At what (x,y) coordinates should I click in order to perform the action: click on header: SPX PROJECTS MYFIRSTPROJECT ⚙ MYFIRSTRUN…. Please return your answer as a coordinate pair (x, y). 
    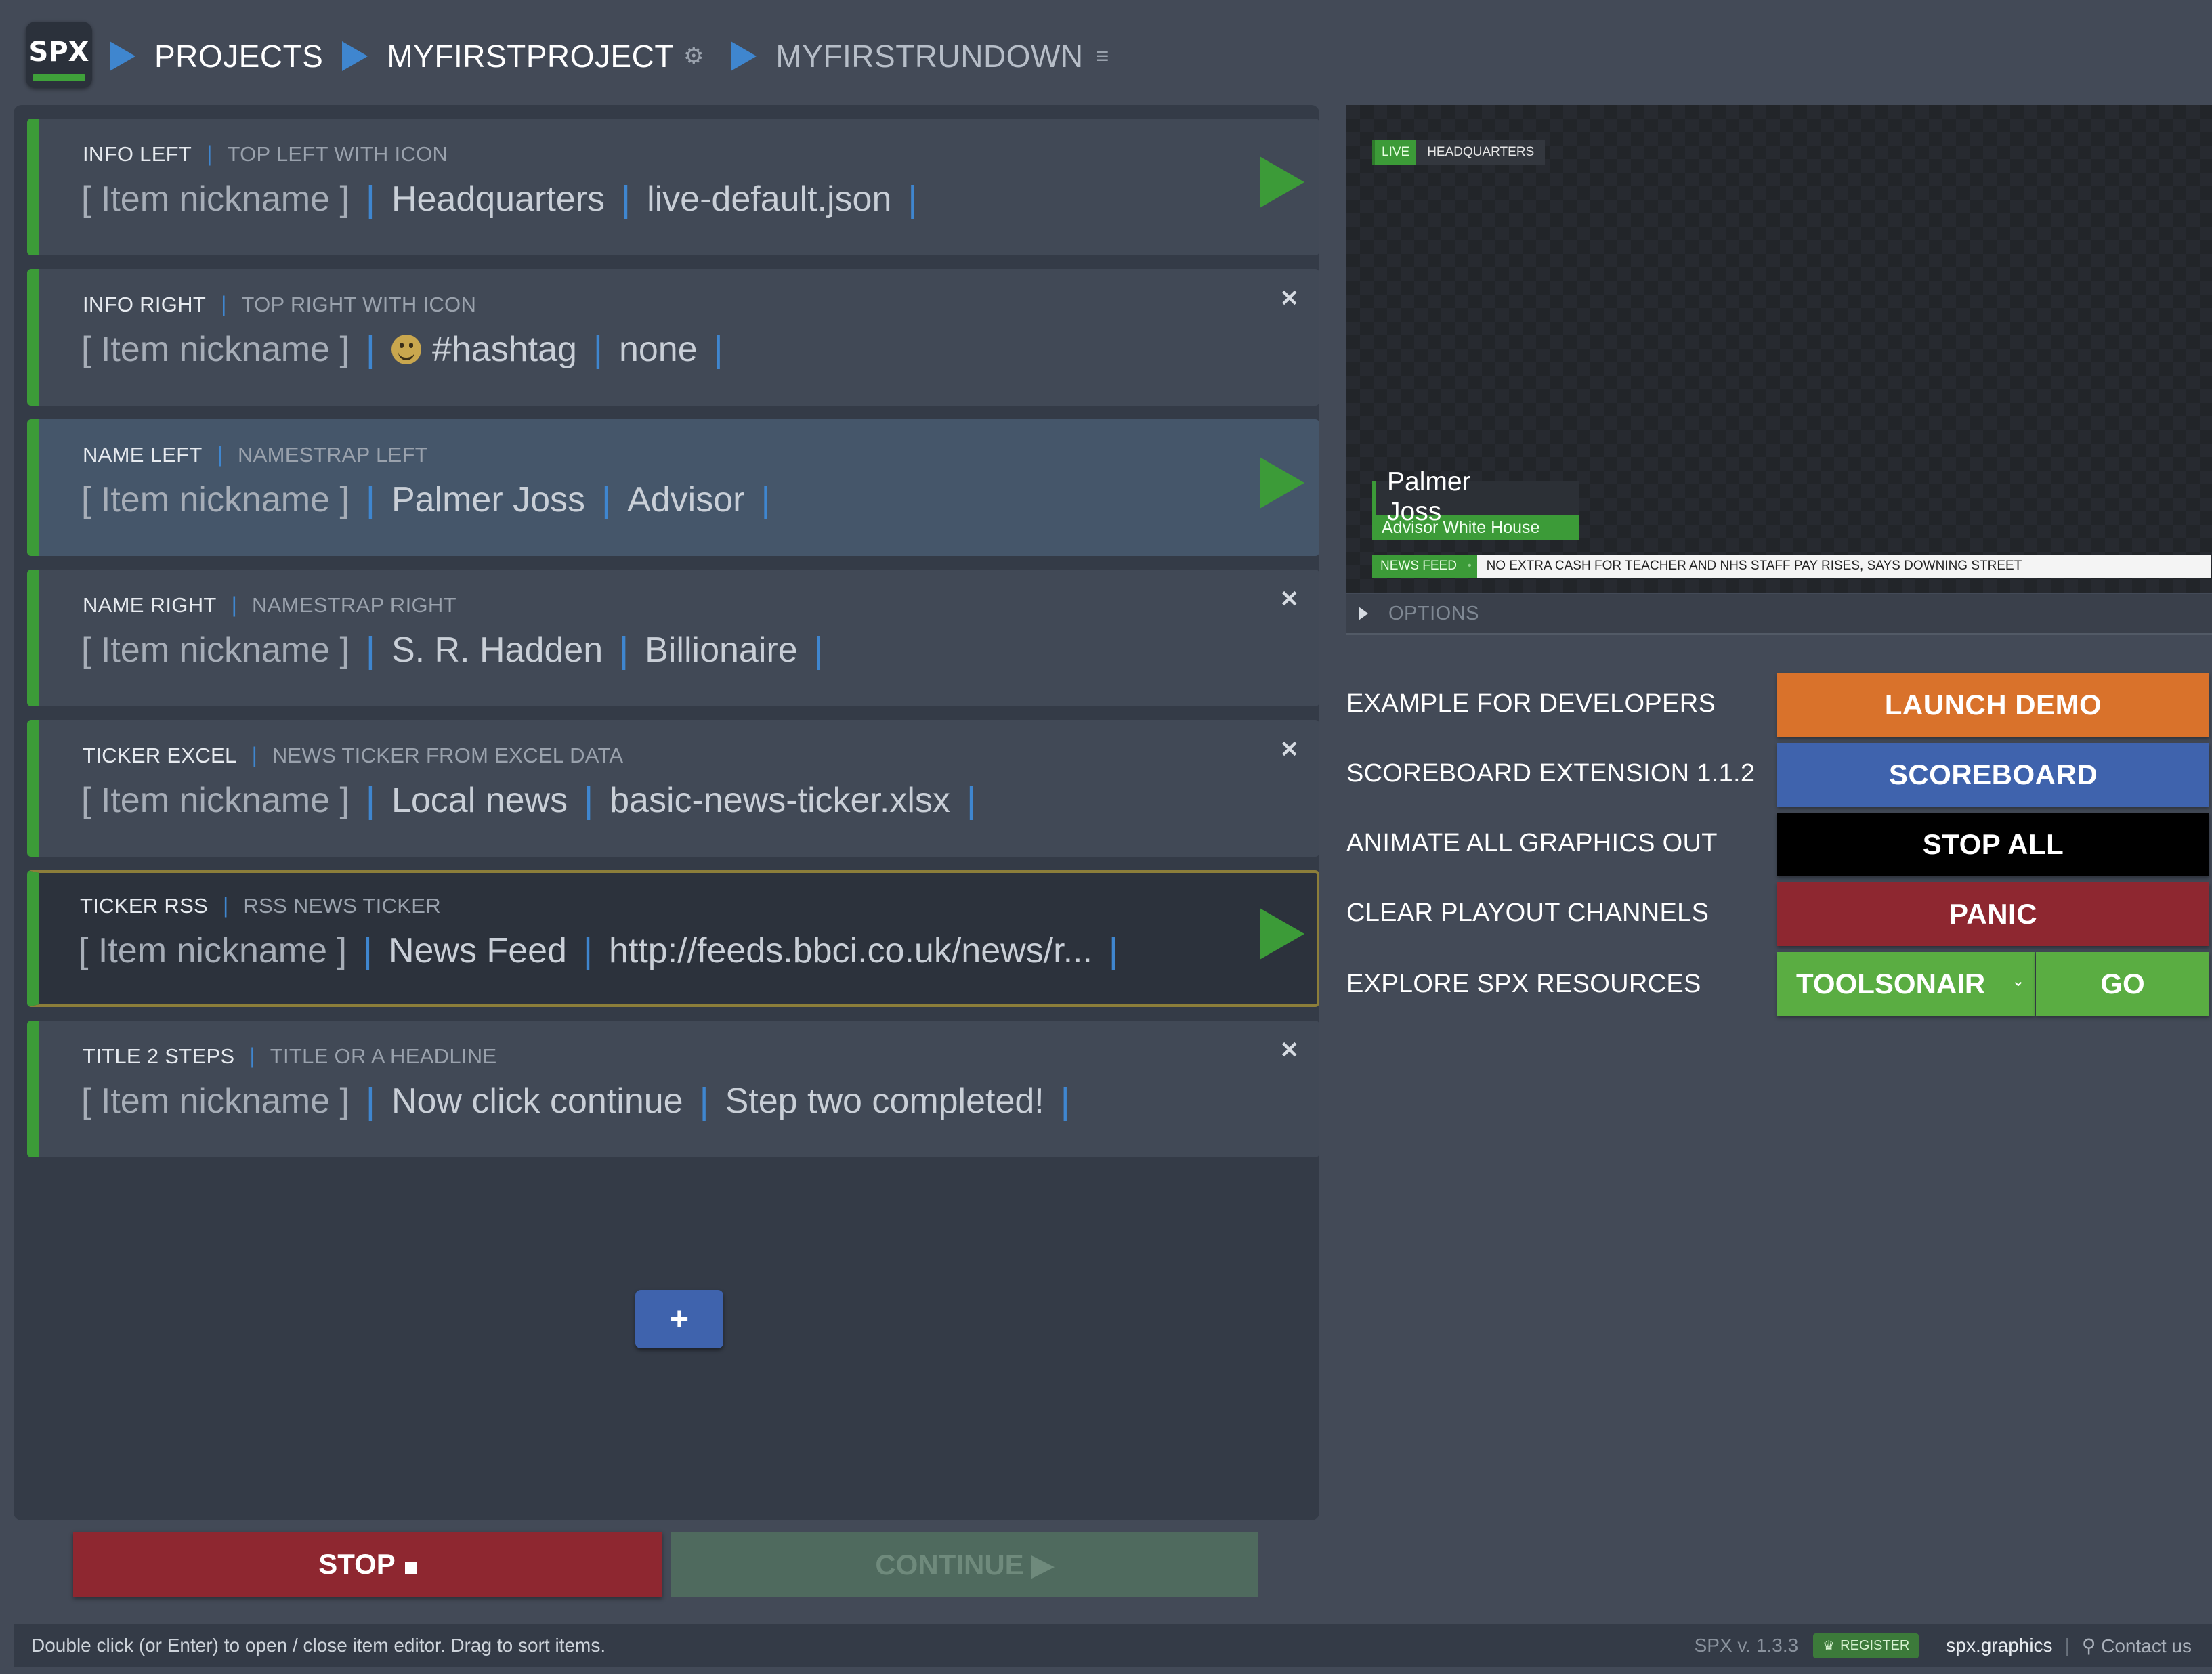
    Looking at the image, I should click on (1106, 51).